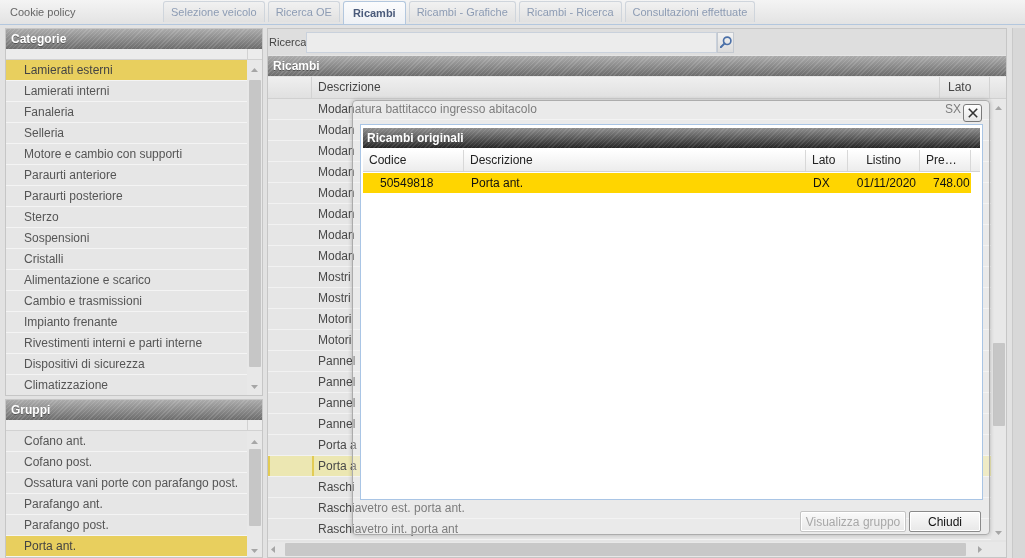 Image resolution: width=1025 pixels, height=558 pixels. I want to click on search-icon, so click(725, 42).